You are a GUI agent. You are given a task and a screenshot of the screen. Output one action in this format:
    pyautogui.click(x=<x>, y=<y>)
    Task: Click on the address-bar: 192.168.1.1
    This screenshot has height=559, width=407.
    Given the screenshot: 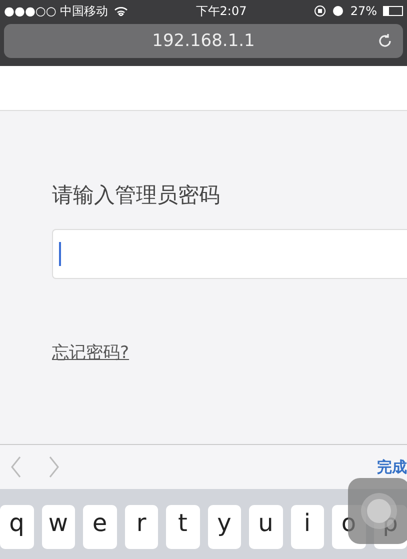 What is the action you would take?
    pyautogui.click(x=203, y=41)
    